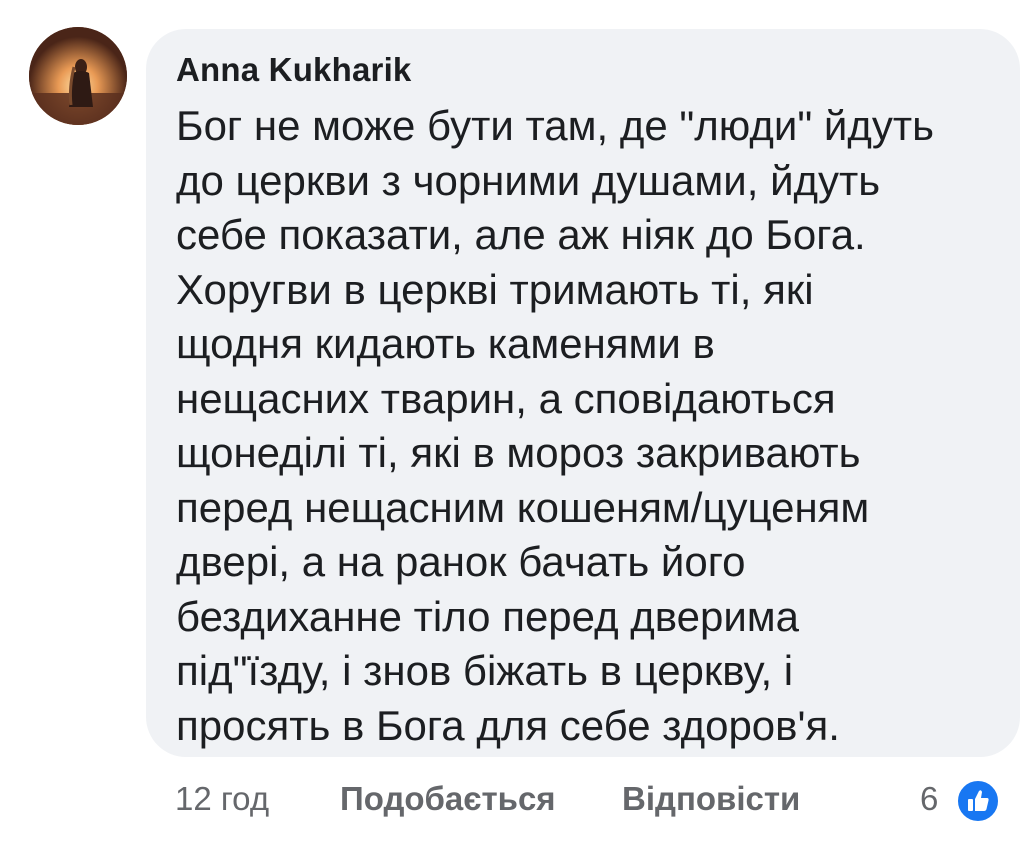 The image size is (1024, 852). Describe the element at coordinates (78, 76) in the screenshot. I see `avatar` at that location.